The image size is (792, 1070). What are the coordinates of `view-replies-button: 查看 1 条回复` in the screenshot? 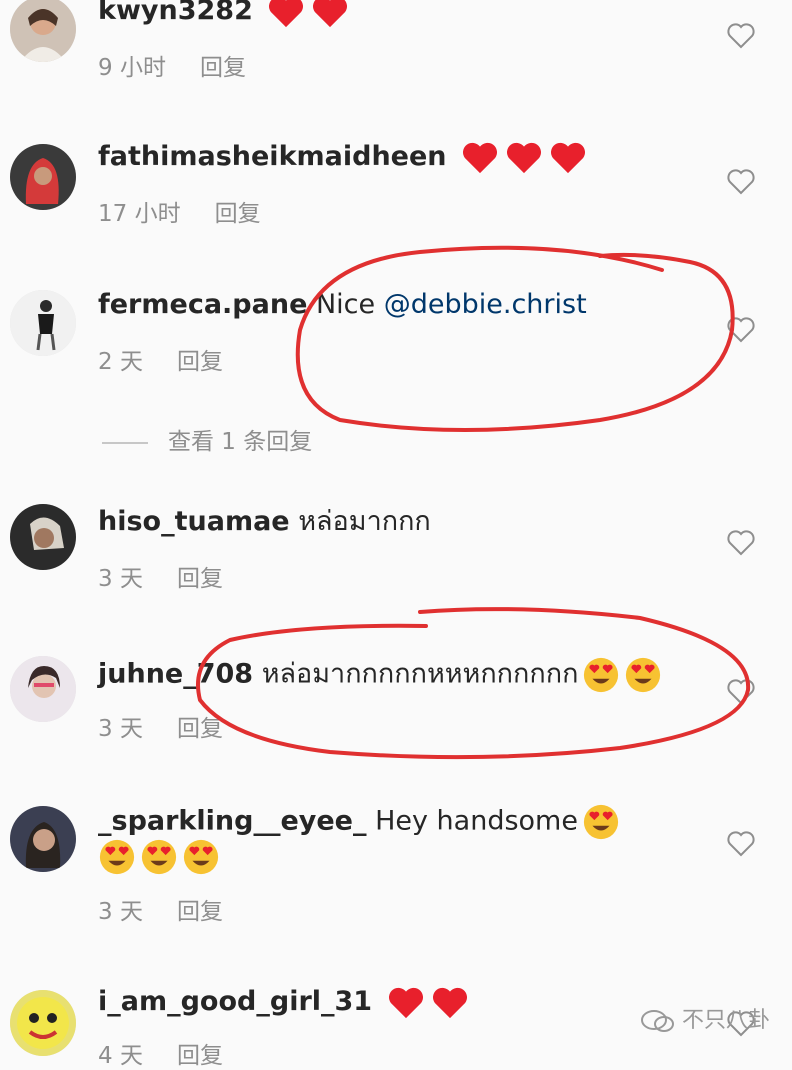 It's located at (207, 439).